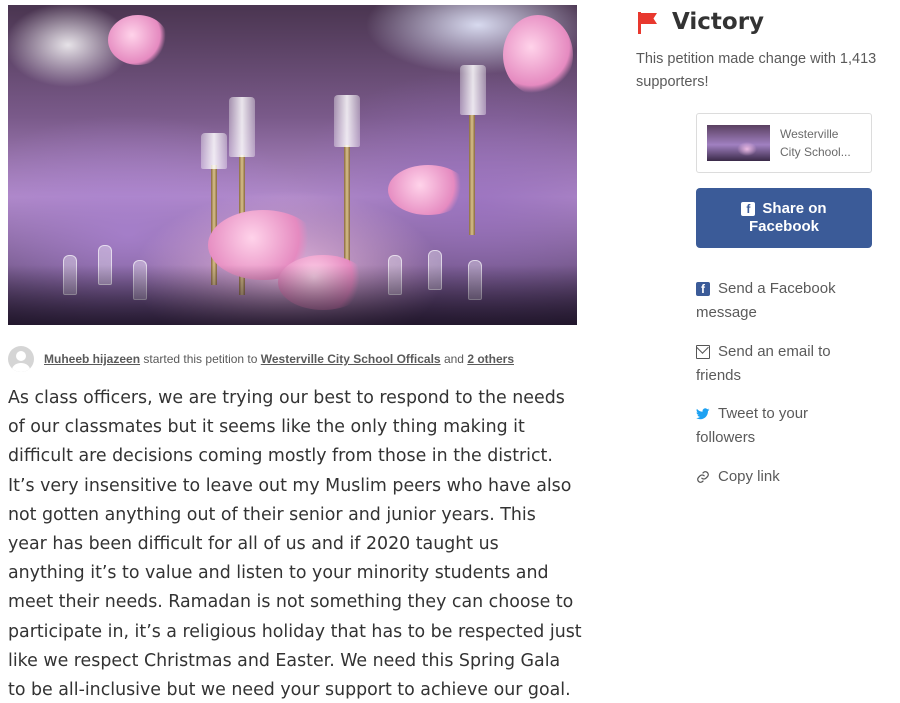 This screenshot has width=900, height=703. I want to click on send-email-link: Send an email to friends, so click(786, 364).